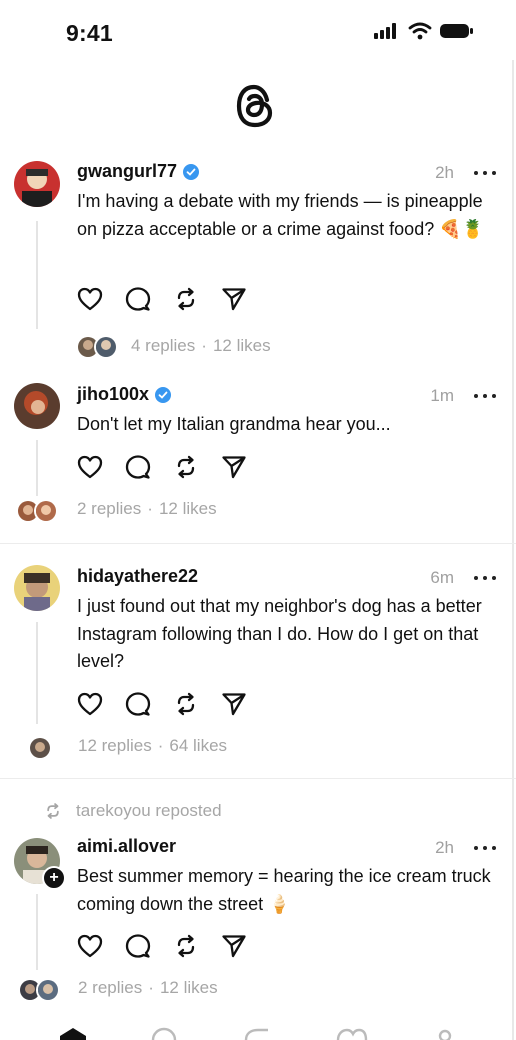  Describe the element at coordinates (442, 577) in the screenshot. I see `post-timestamp: 6m` at that location.